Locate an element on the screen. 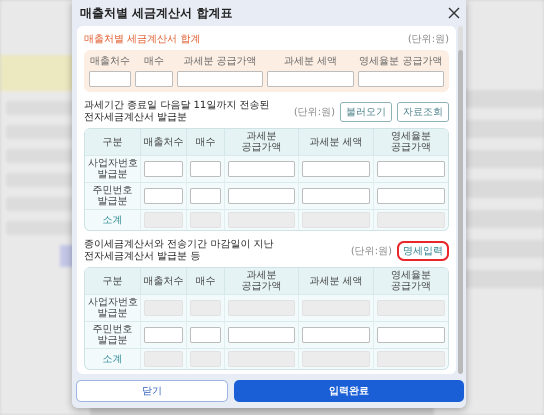 The width and height of the screenshot is (544, 415). action-button: 자료조회 is located at coordinates (423, 112).